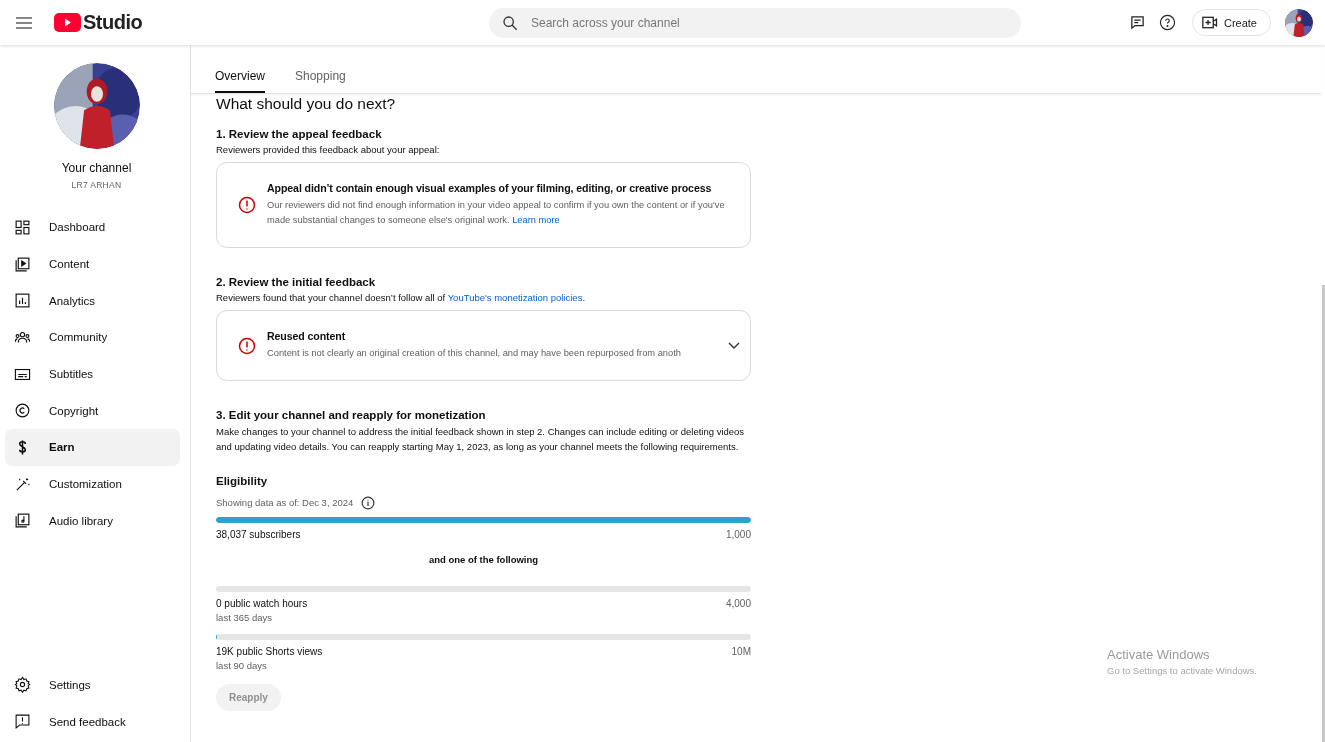 This screenshot has width=1325, height=742. What do you see at coordinates (1167, 22) in the screenshot?
I see `help-icon` at bounding box center [1167, 22].